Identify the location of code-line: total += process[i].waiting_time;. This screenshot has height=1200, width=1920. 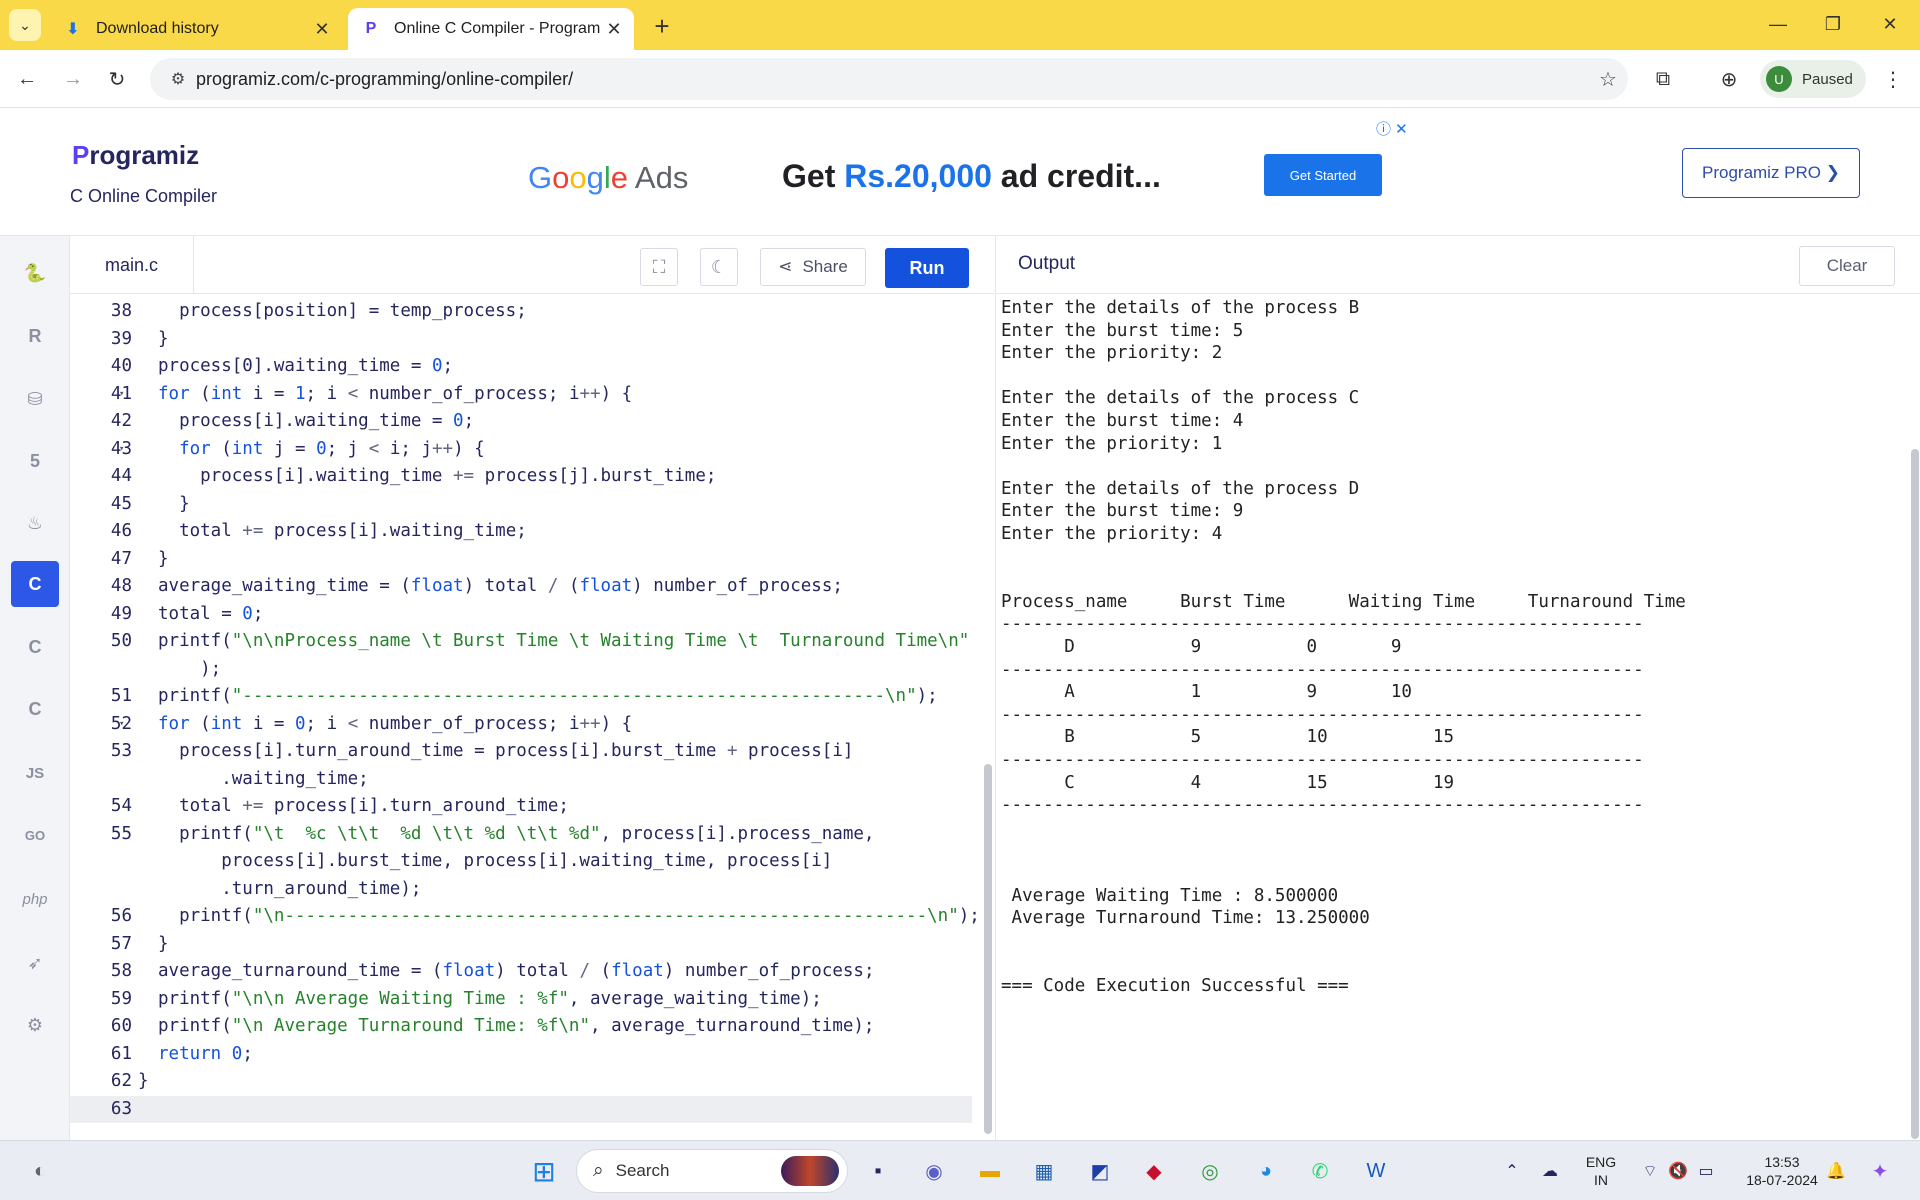
(342, 532).